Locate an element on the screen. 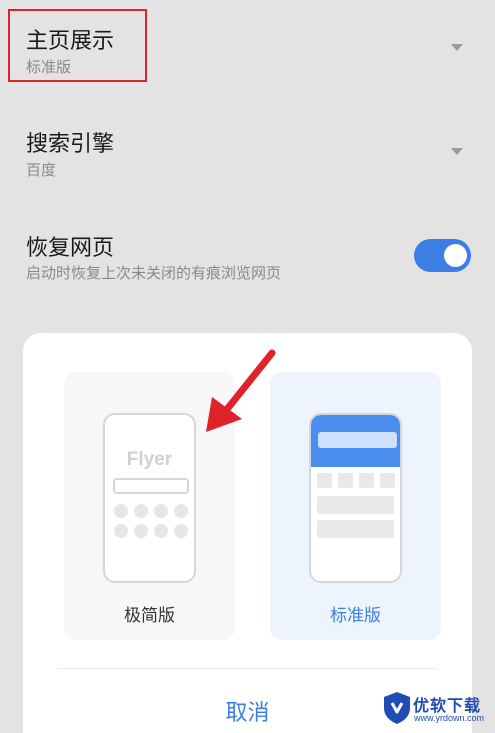  shield-icon is located at coordinates (397, 708).